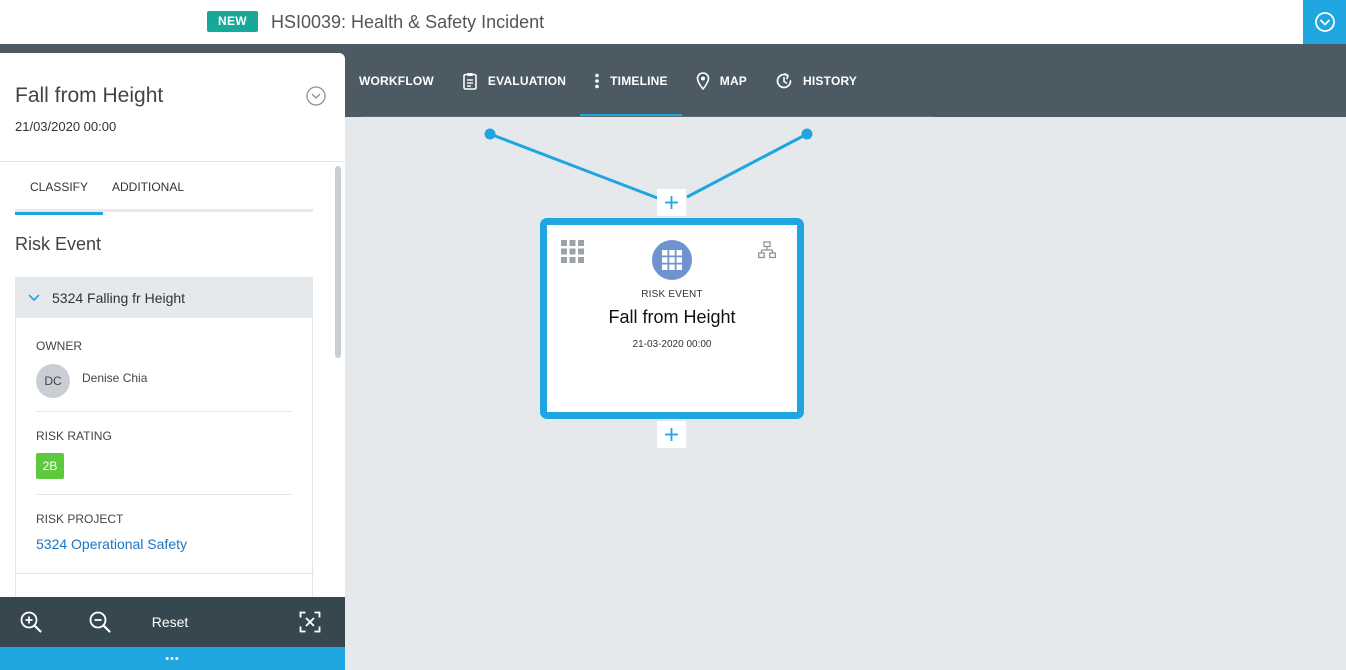 This screenshot has height=670, width=1346. Describe the element at coordinates (639, 80) in the screenshot. I see `tab-timeline-label: TIMELINE` at that location.